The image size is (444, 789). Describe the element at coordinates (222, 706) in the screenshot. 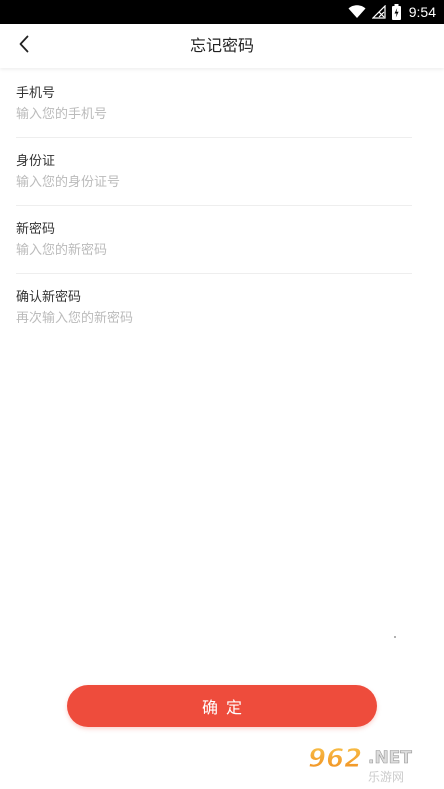

I see `confirm-button: 确定` at that location.